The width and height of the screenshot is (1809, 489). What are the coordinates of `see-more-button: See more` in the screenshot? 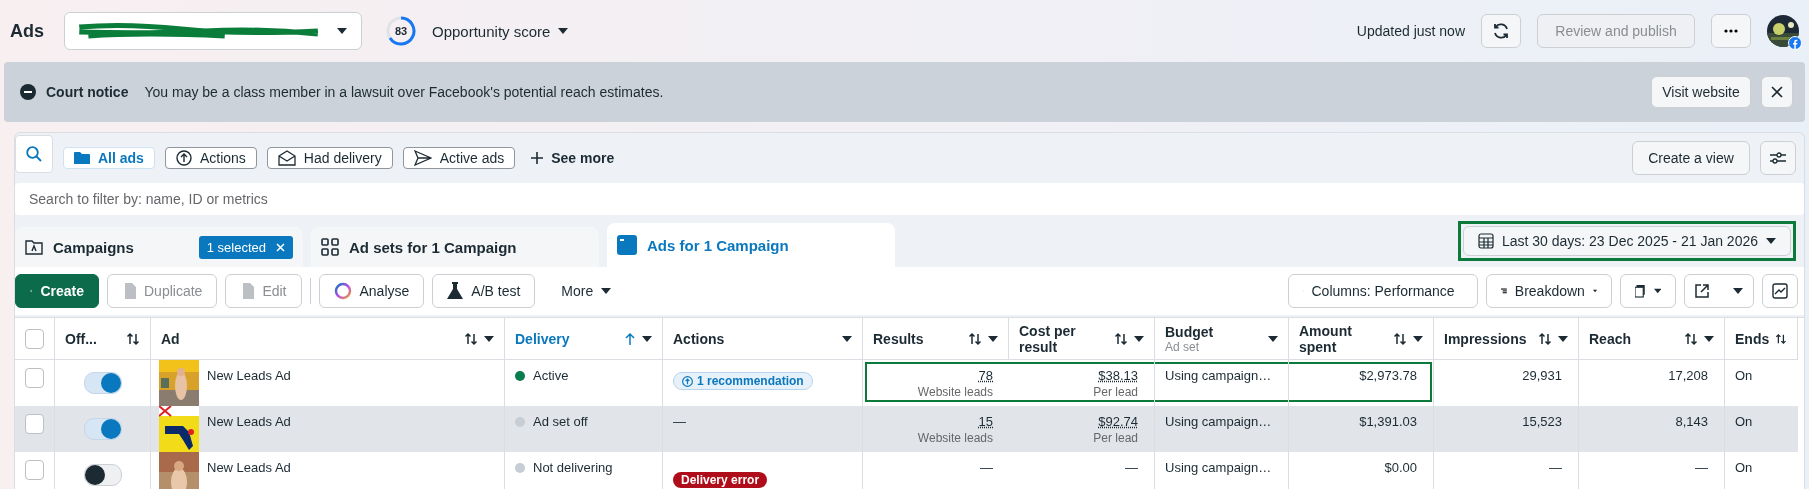 It's located at (573, 158).